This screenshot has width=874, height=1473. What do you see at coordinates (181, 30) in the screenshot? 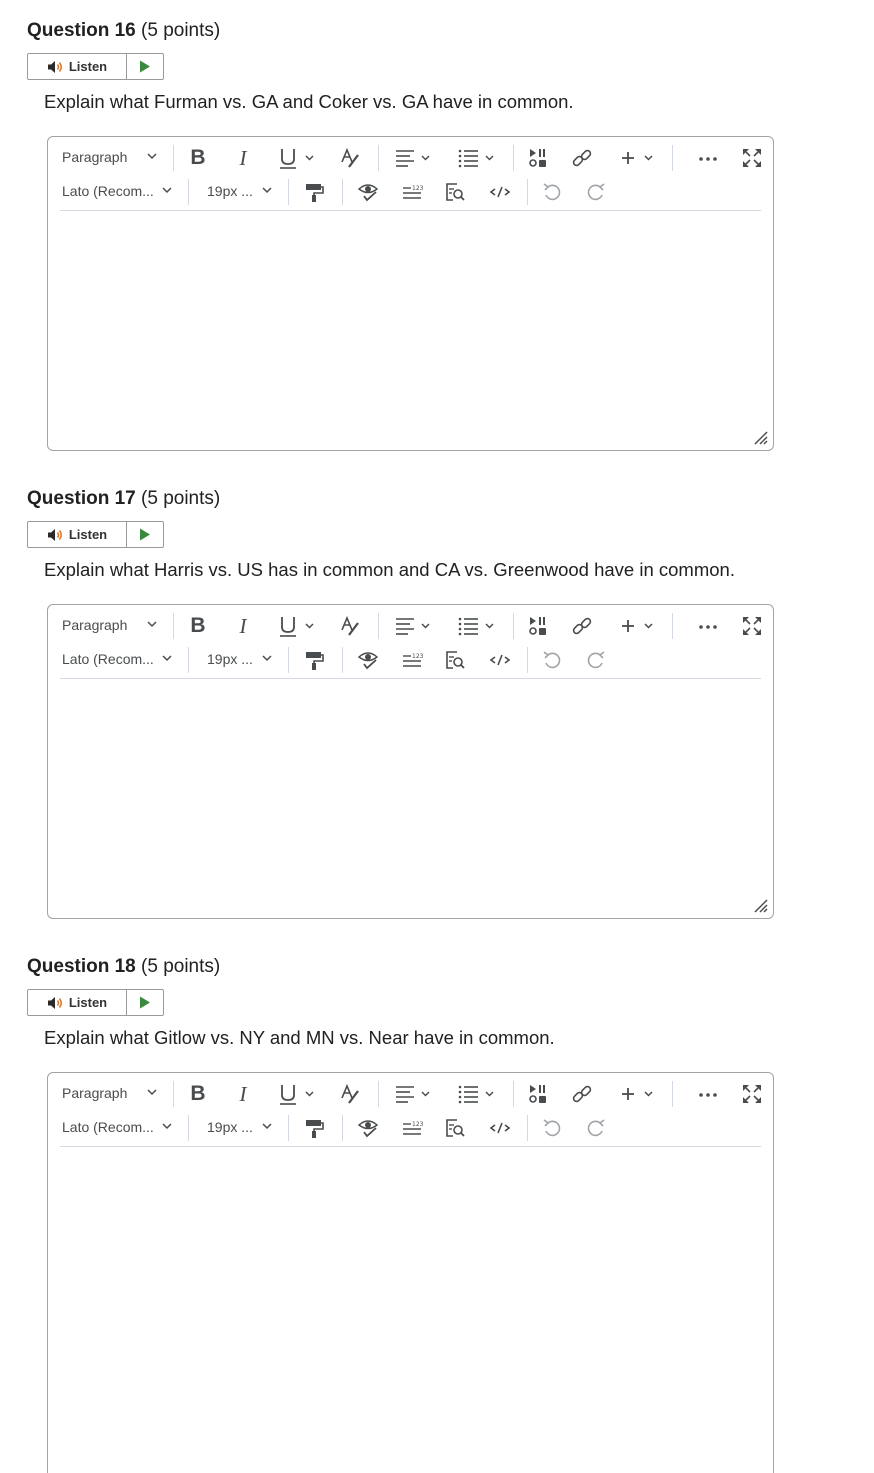
I see `question-points: (5 points)` at bounding box center [181, 30].